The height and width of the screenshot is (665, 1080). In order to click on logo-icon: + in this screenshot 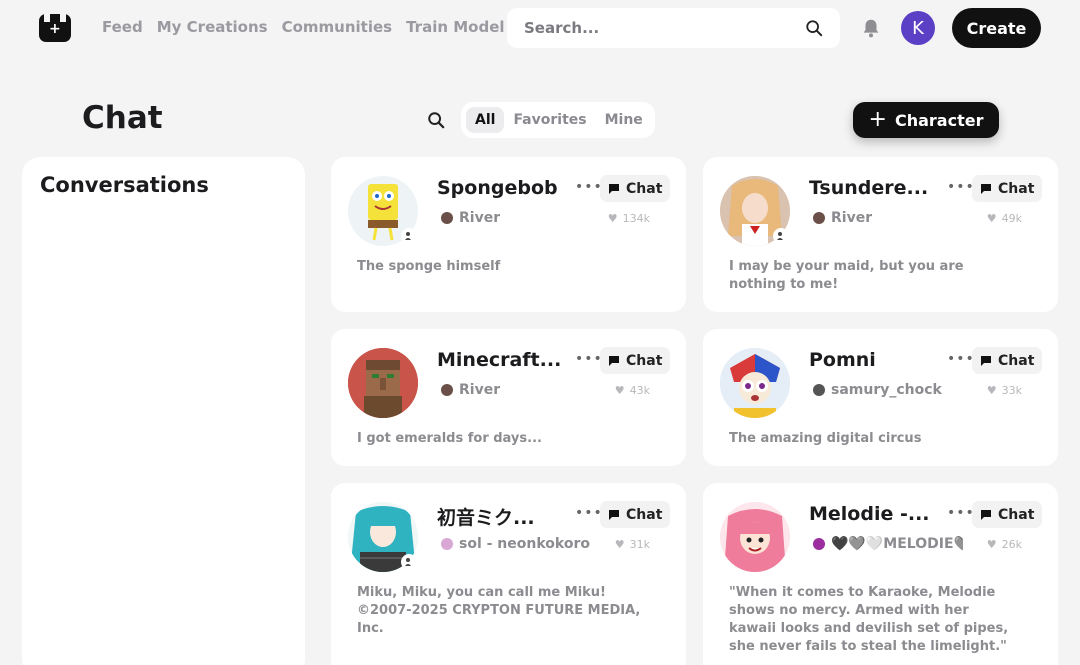, I will do `click(55, 28)`.